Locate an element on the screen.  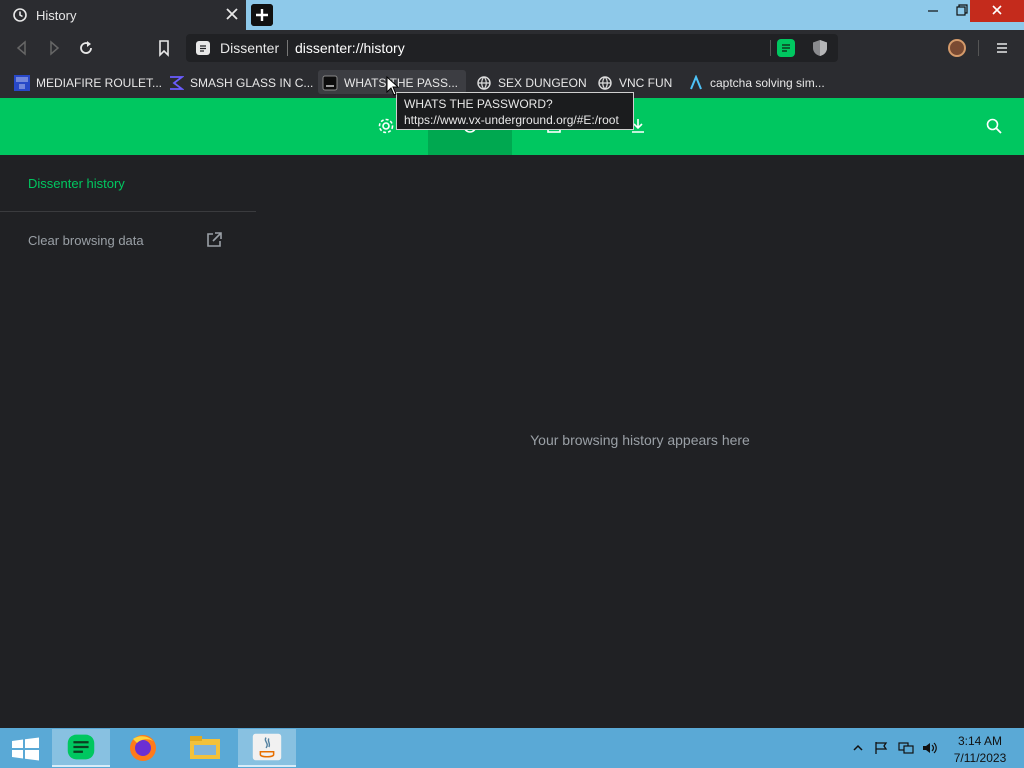
bookmark-label: SEX DUNGEON is located at coordinates (542, 83).